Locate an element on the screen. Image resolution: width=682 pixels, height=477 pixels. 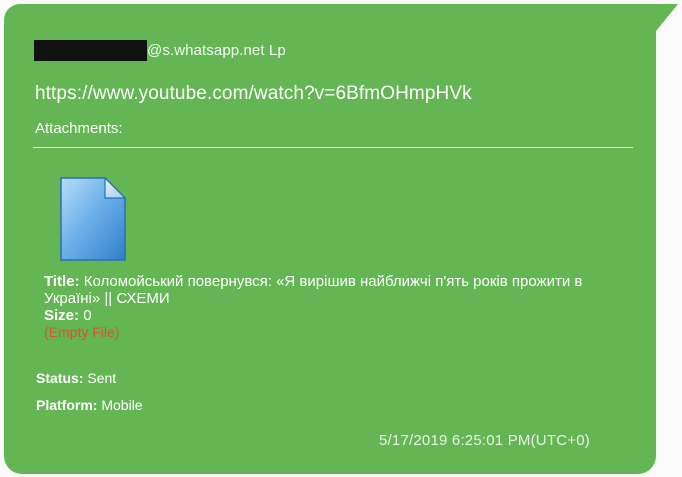
message-timestamp: 5/17/2019 6:25:01 PM(UTC+0) is located at coordinates (484, 440).